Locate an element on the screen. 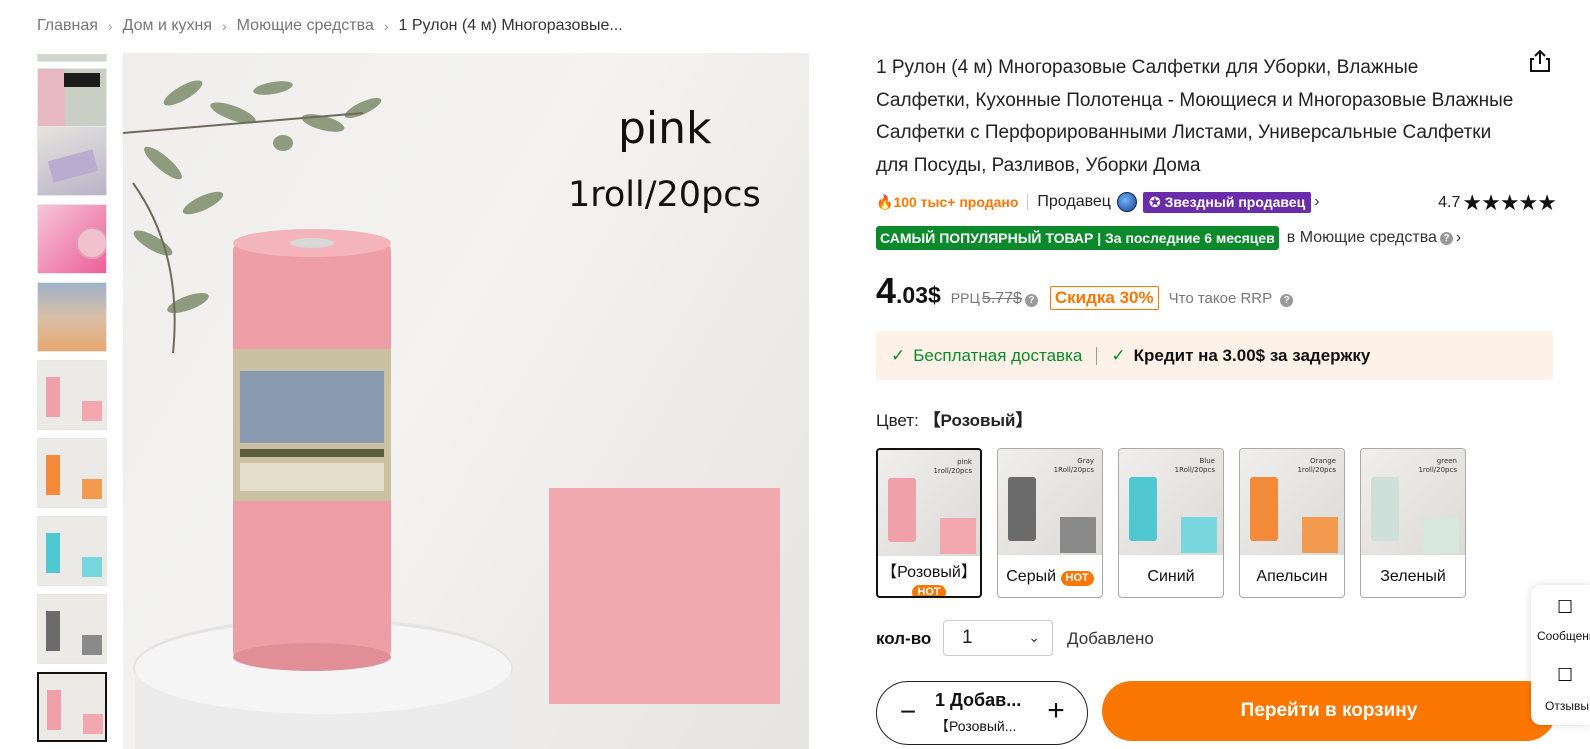 The width and height of the screenshot is (1590, 749). fire-icon: 🔥 is located at coordinates (885, 201).